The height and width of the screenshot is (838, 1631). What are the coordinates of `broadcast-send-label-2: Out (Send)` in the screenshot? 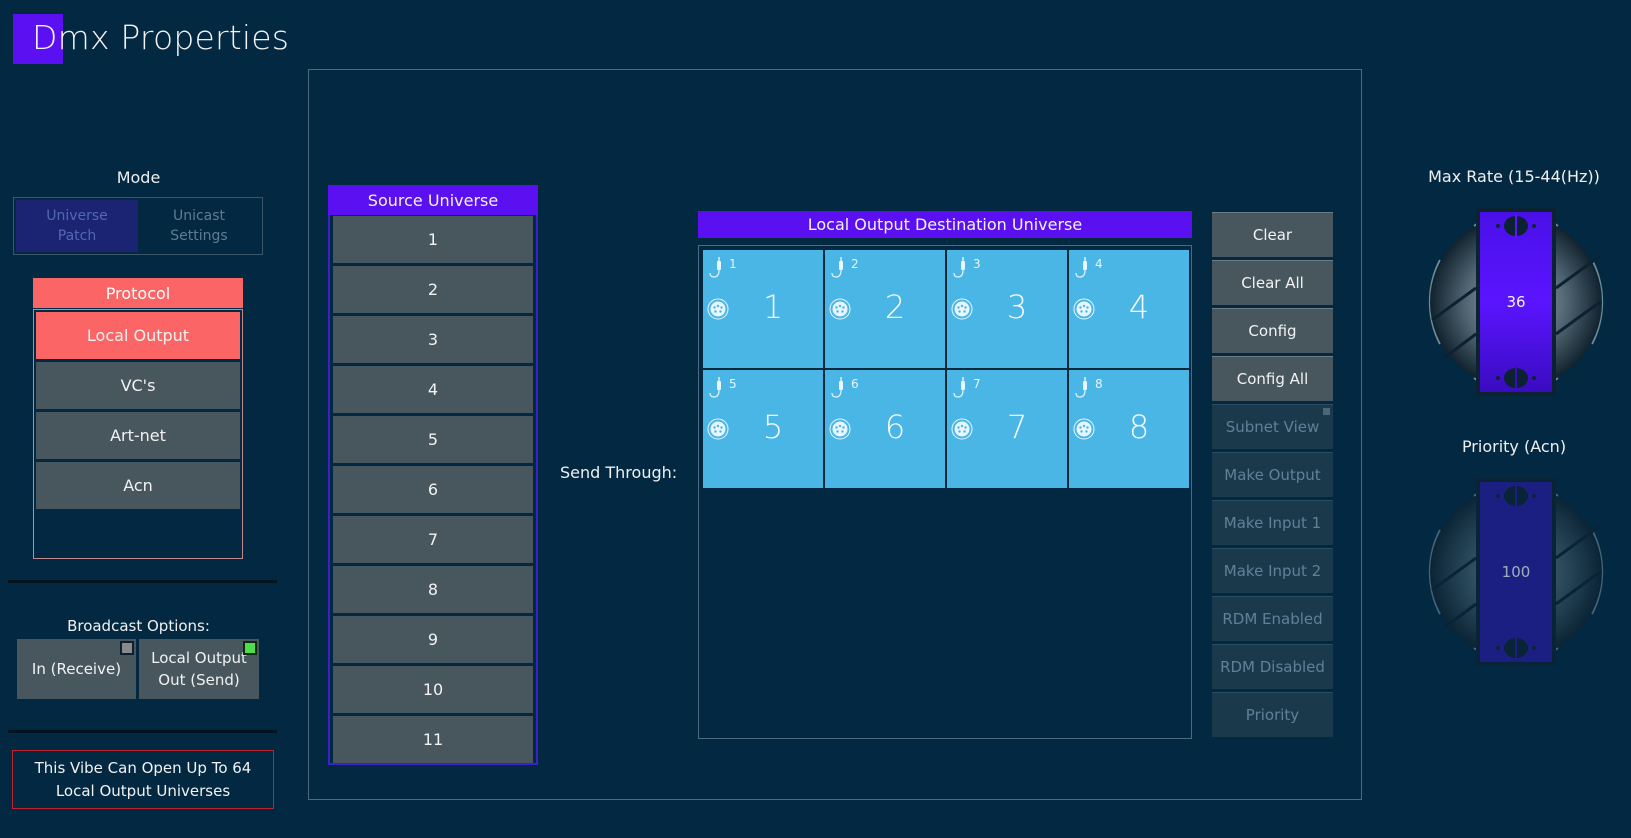 It's located at (199, 680).